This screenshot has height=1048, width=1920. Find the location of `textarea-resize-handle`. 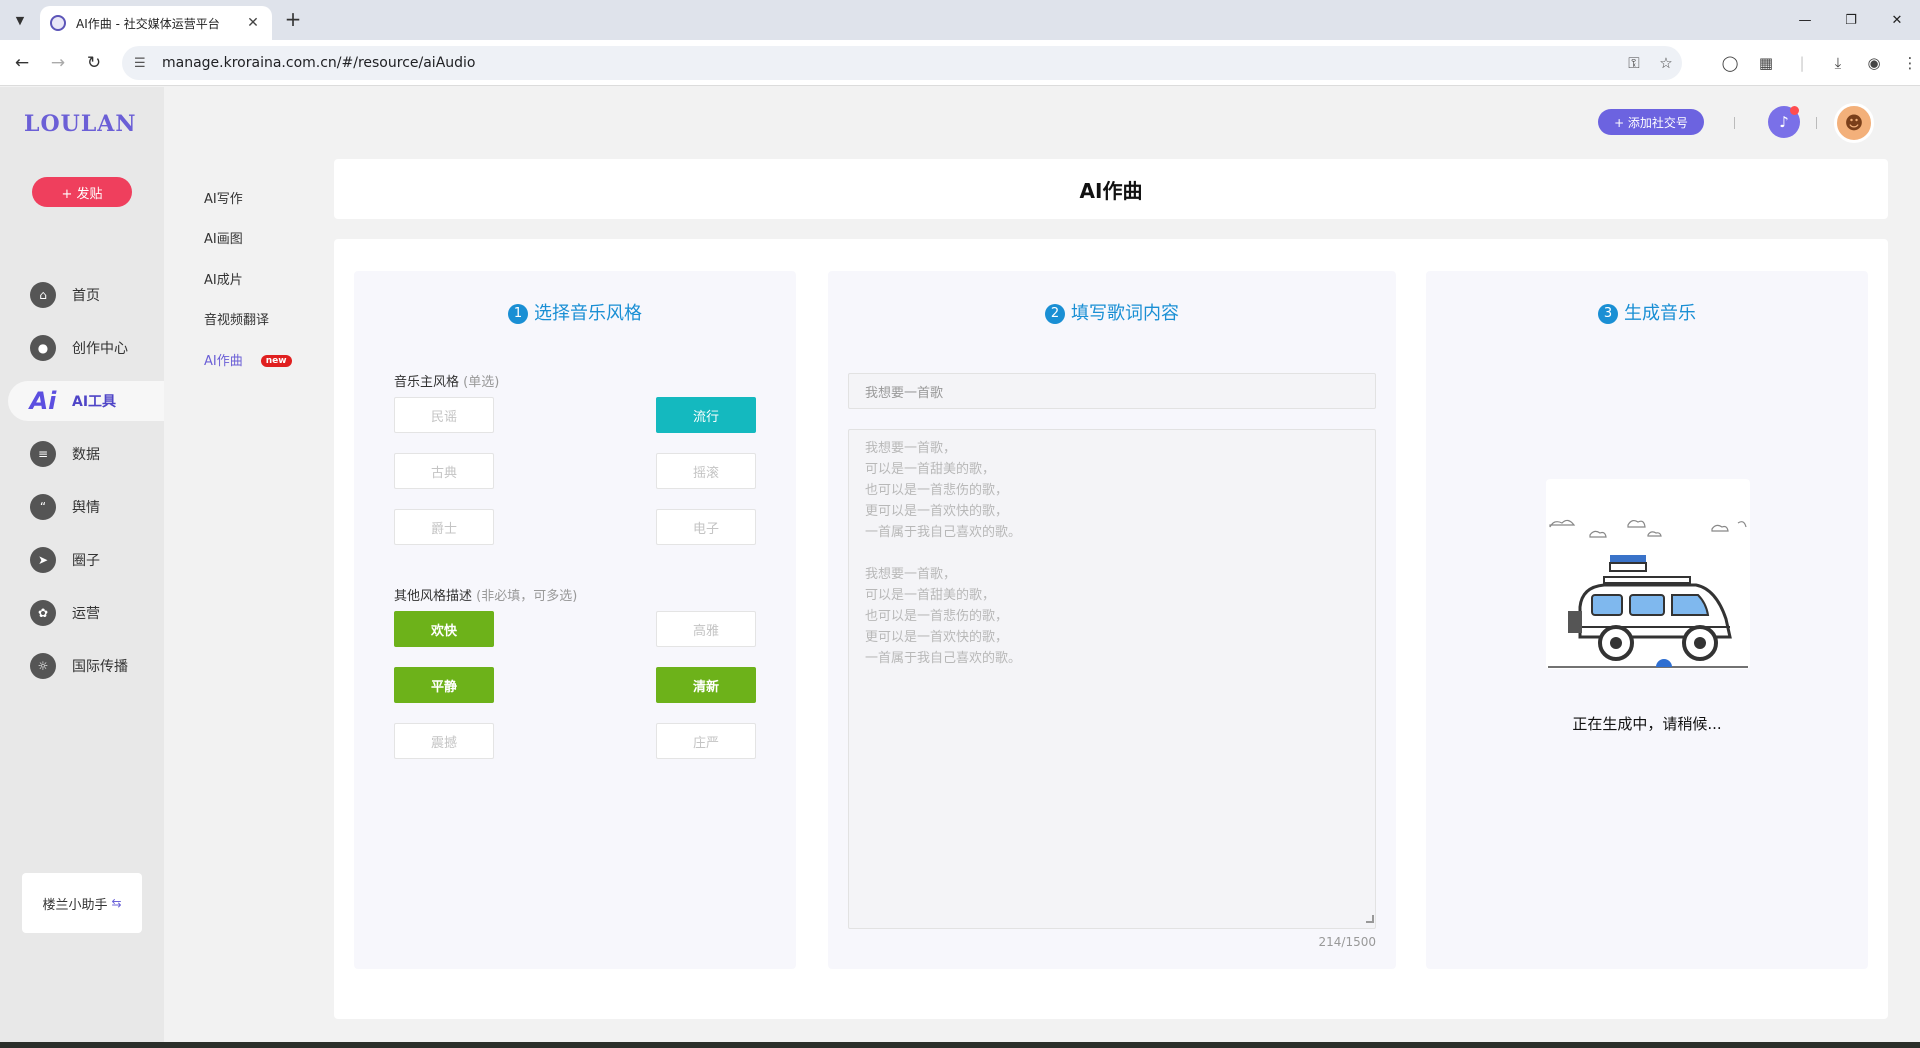

textarea-resize-handle is located at coordinates (1370, 919).